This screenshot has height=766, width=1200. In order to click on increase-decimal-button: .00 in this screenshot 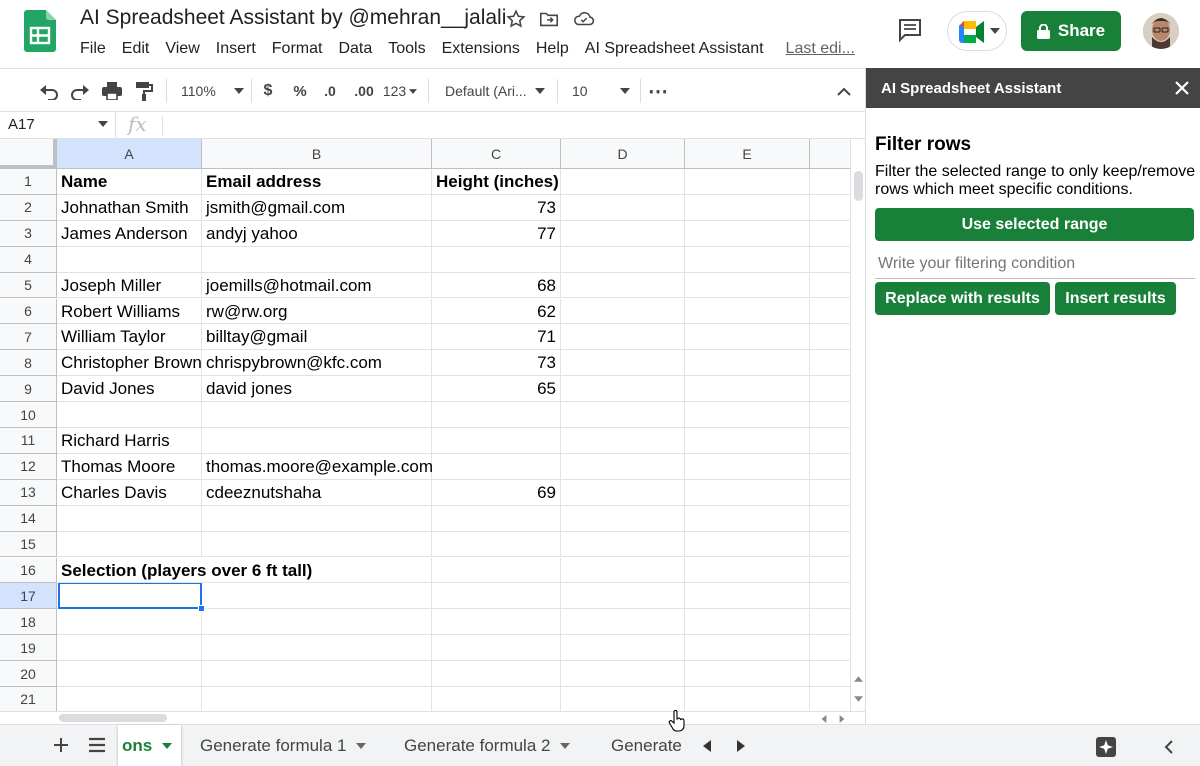, I will do `click(364, 91)`.